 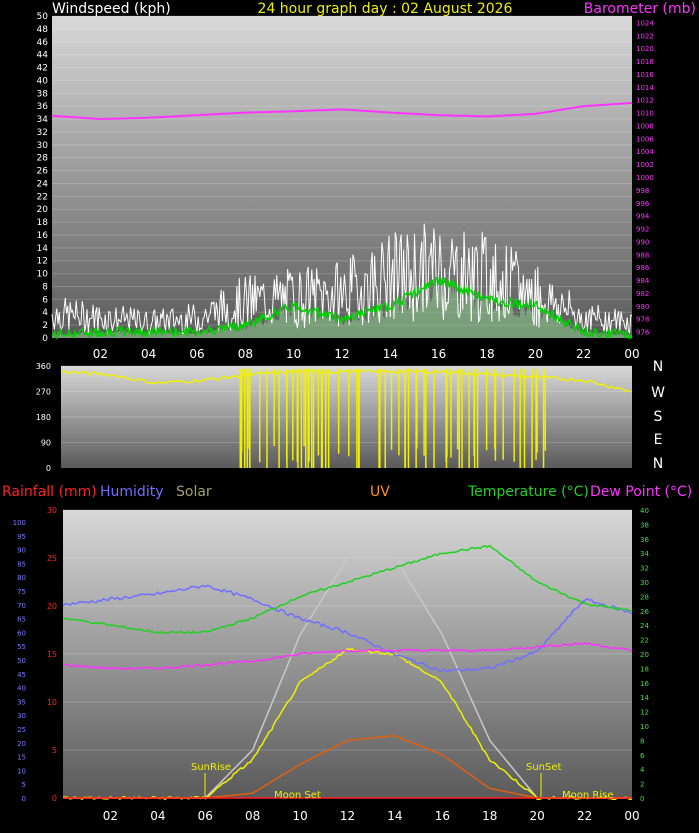 What do you see at coordinates (658, 440) in the screenshot?
I see `compass-label: E` at bounding box center [658, 440].